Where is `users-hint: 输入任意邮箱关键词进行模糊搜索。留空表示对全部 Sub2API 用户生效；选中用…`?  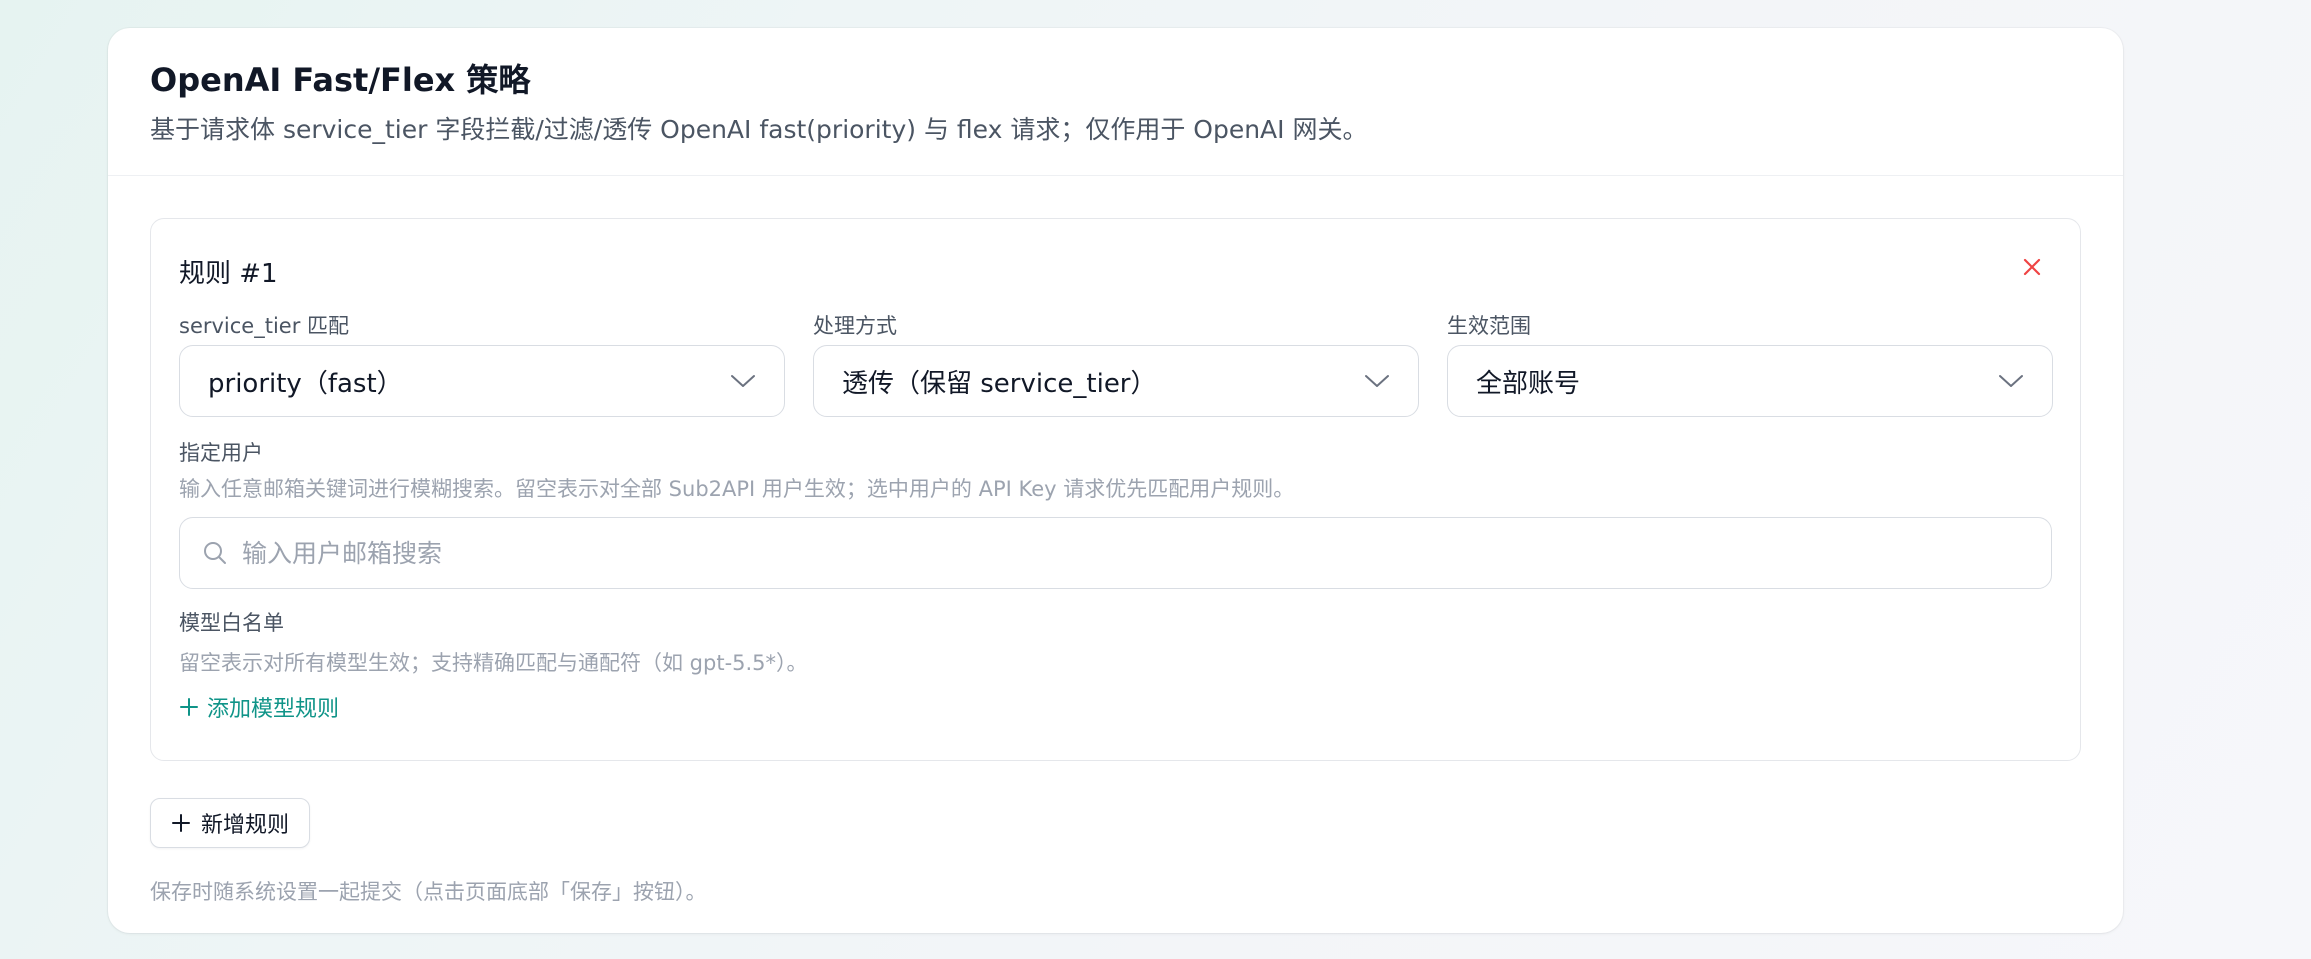
users-hint: 输入任意邮箱关键词进行模糊搜索。留空表示对全部 Sub2API 用户生效；选中用… is located at coordinates (737, 489).